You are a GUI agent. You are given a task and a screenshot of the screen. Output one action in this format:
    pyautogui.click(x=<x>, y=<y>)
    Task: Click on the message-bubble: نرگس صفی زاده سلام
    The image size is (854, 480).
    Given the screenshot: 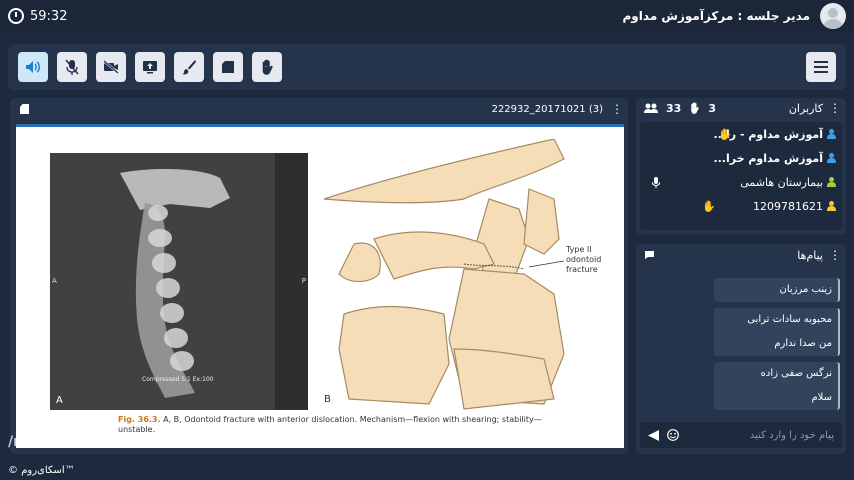 What is the action you would take?
    pyautogui.click(x=777, y=386)
    